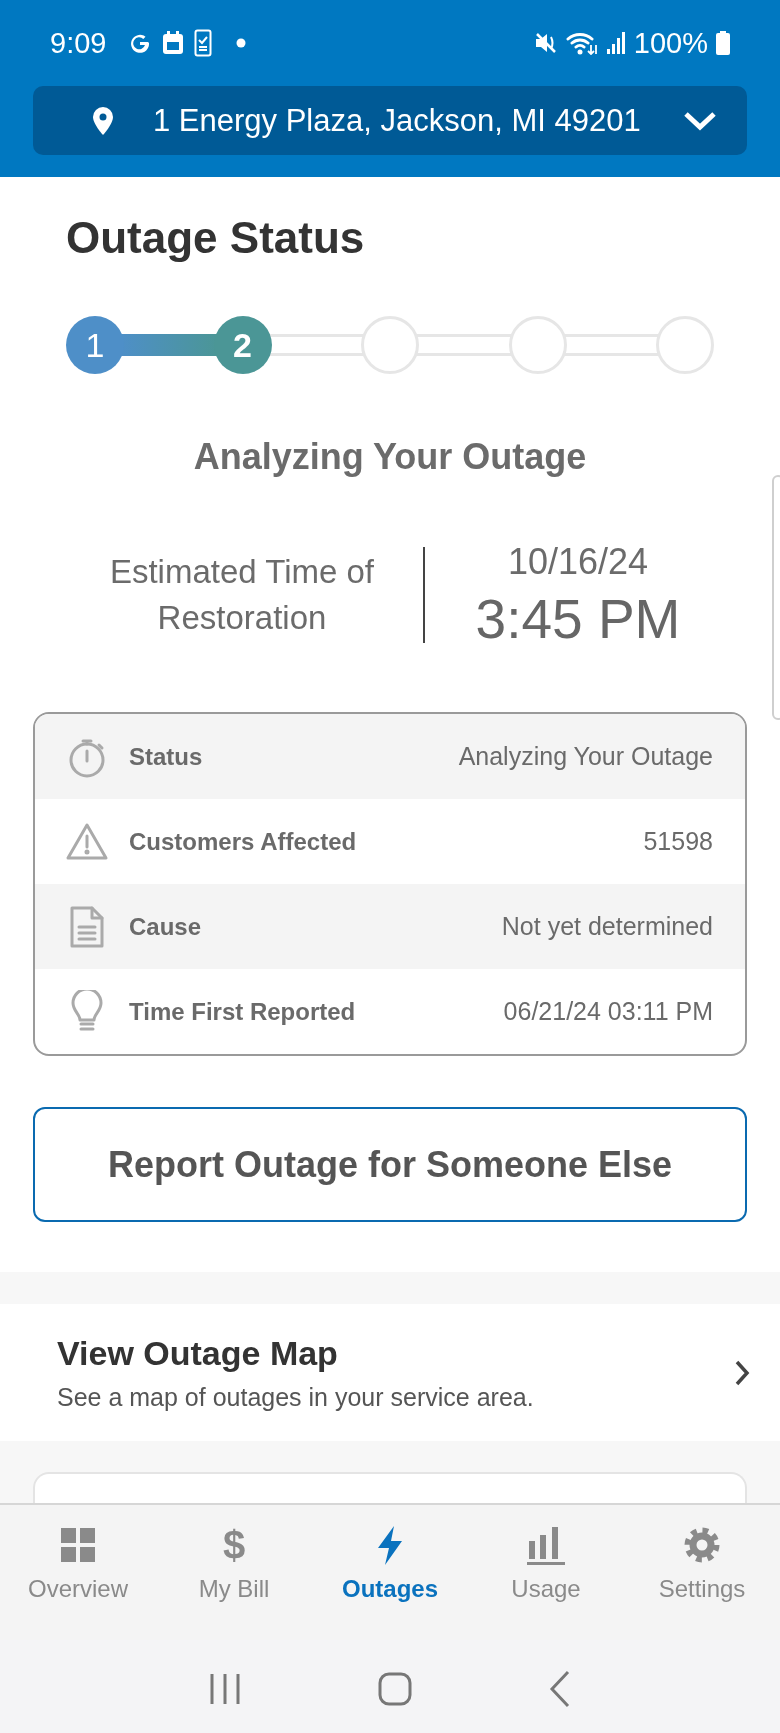 The width and height of the screenshot is (780, 1733). What do you see at coordinates (242, 595) in the screenshot?
I see `restoration-label: Estimated Time of Restoration` at bounding box center [242, 595].